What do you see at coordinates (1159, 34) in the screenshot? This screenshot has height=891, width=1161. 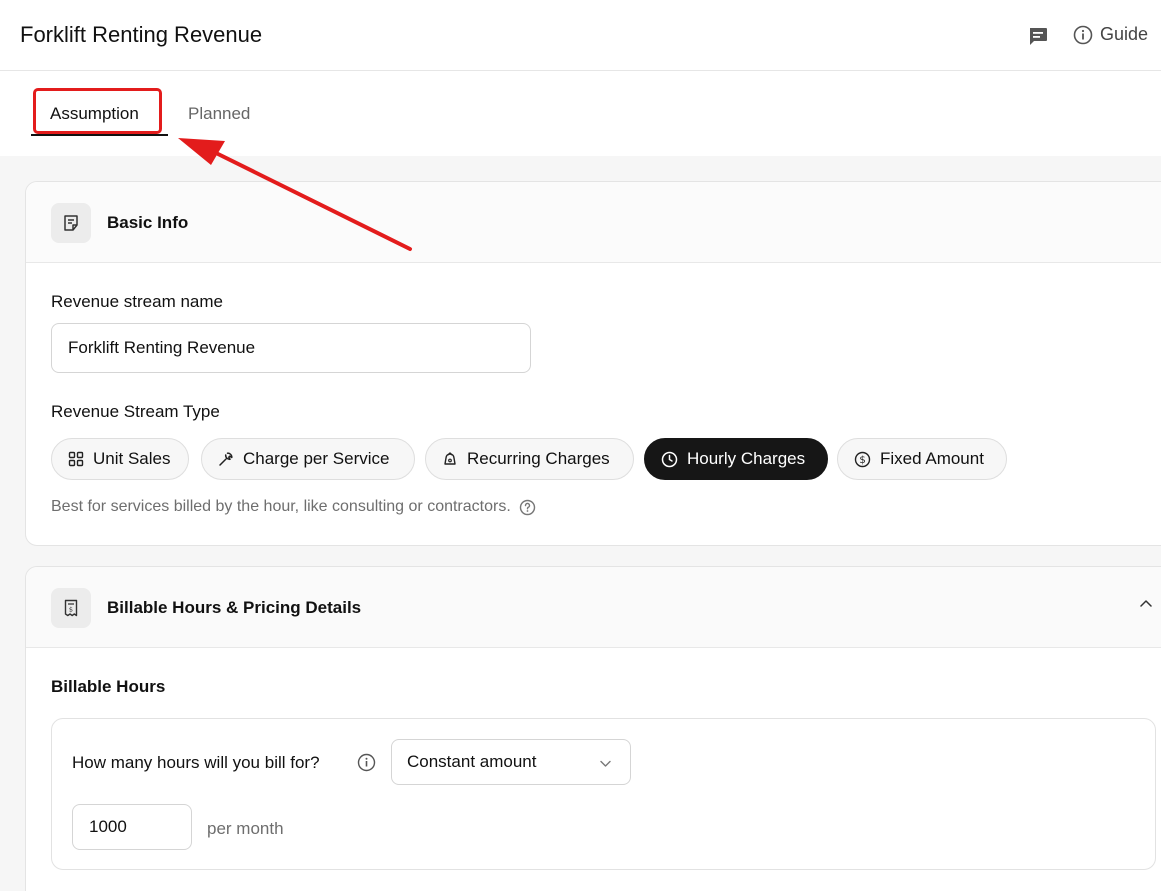 I see `more-icon: ⋮` at bounding box center [1159, 34].